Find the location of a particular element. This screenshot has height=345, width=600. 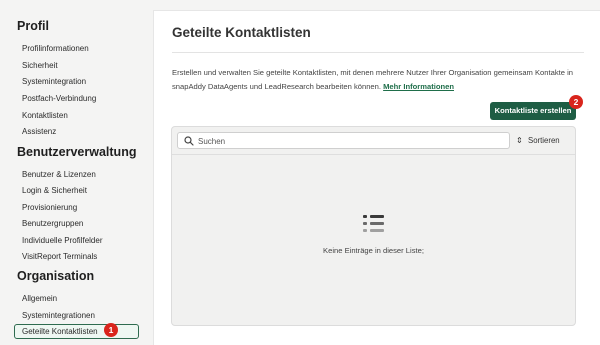

search-input is located at coordinates (348, 141).